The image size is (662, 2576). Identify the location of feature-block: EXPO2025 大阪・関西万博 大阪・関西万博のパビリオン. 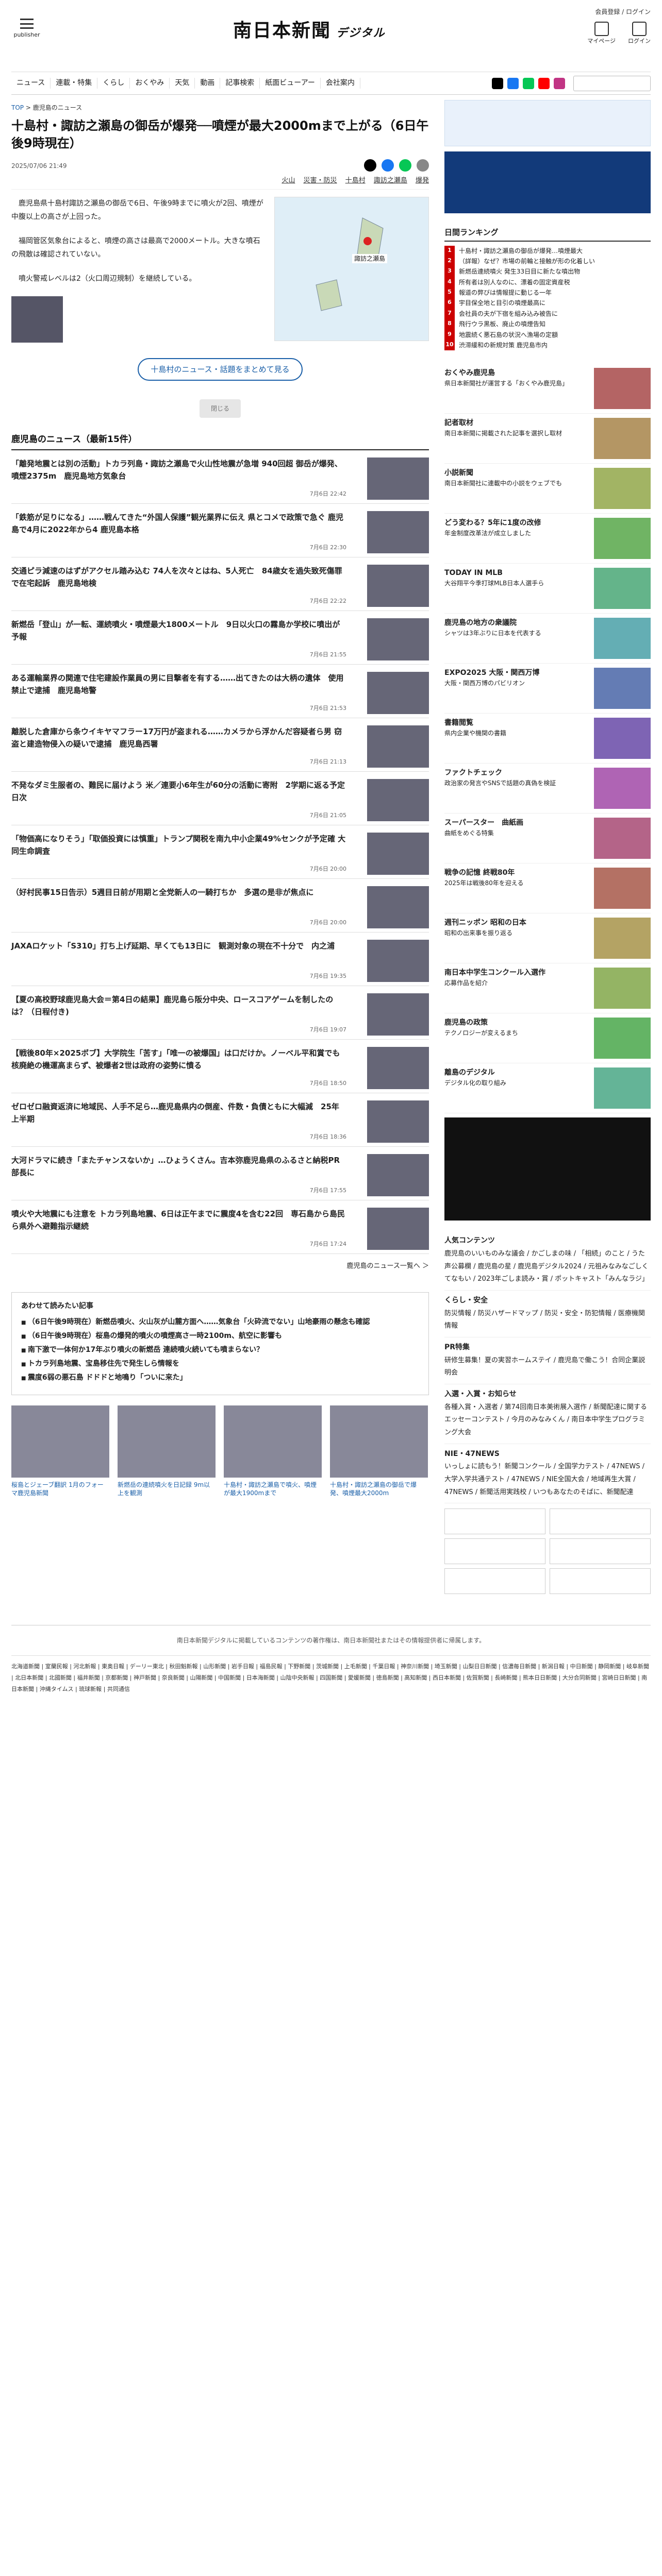
(547, 689).